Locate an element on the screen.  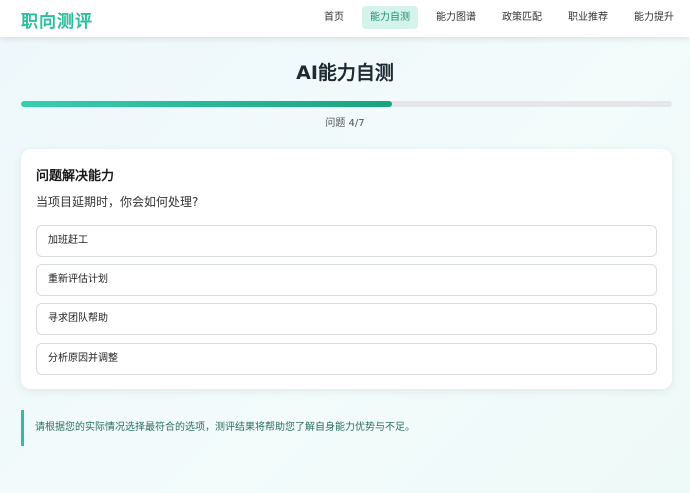
option-4: 分析原因并调整 is located at coordinates (346, 359).